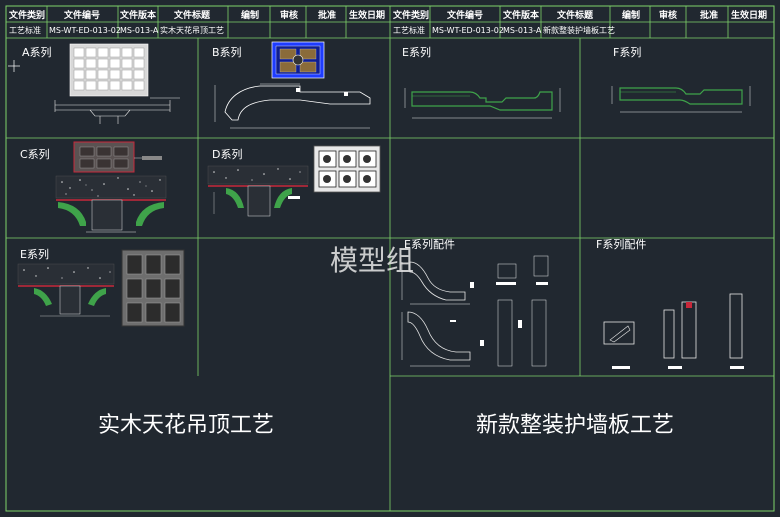  I want to click on caption-right: 新款整装护墙板工艺, so click(575, 425).